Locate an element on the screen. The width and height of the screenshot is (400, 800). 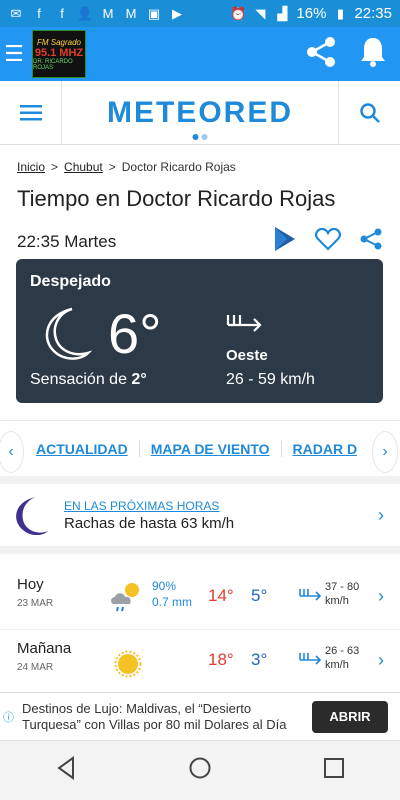
gmail-icon-2: M is located at coordinates (131, 13).